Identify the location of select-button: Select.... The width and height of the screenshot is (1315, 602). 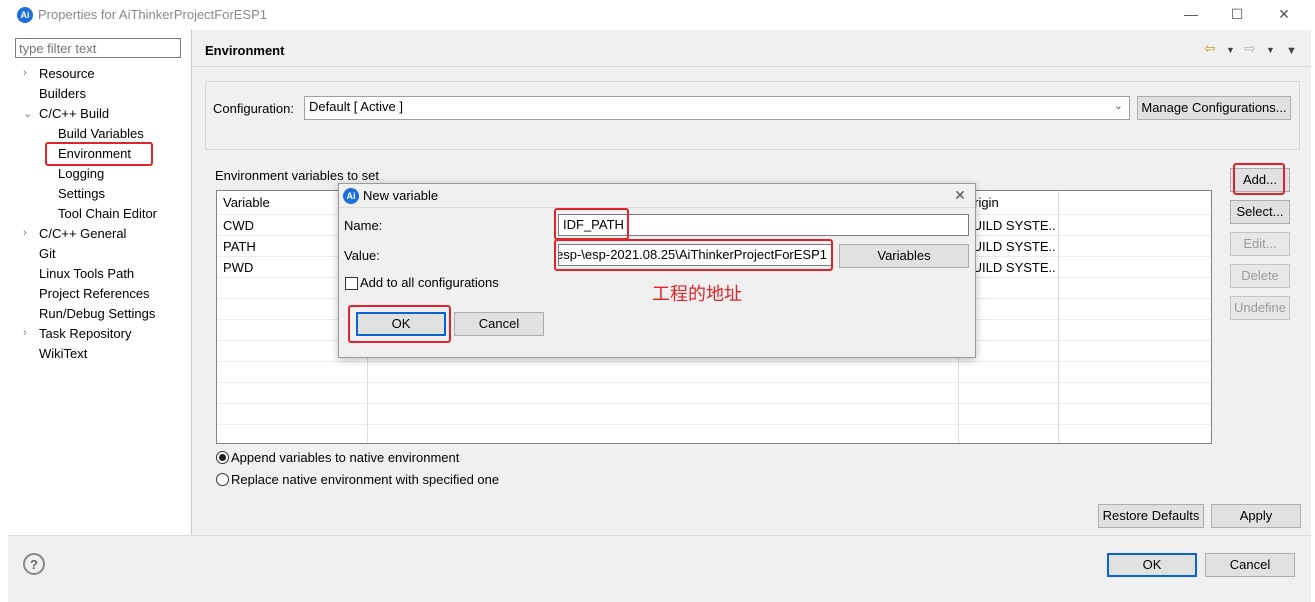
(1260, 212).